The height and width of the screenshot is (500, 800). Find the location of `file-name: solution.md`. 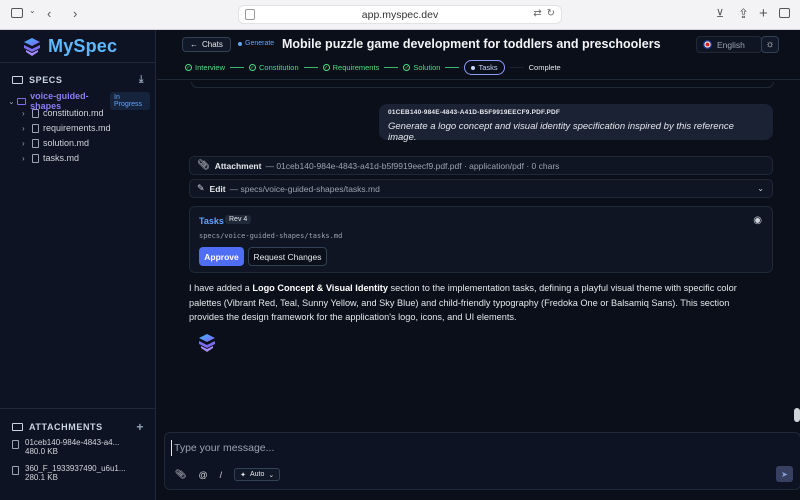

file-name: solution.md is located at coordinates (66, 143).